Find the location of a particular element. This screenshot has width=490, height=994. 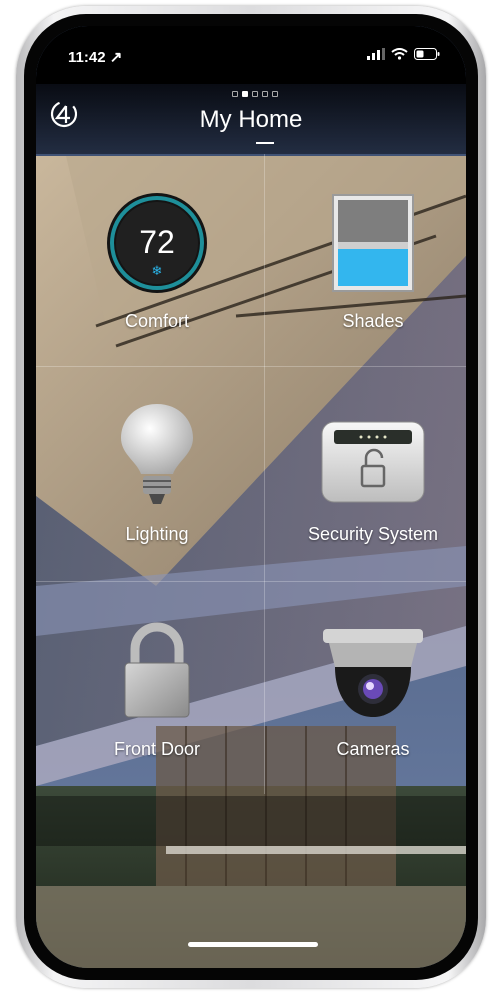

light-bulb-icon is located at coordinates (157, 454).